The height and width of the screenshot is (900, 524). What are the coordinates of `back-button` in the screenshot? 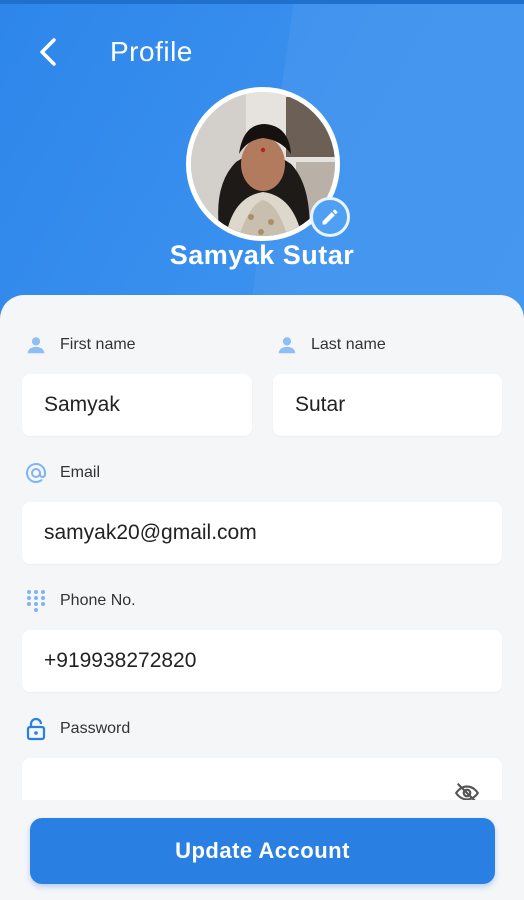 It's located at (52, 52).